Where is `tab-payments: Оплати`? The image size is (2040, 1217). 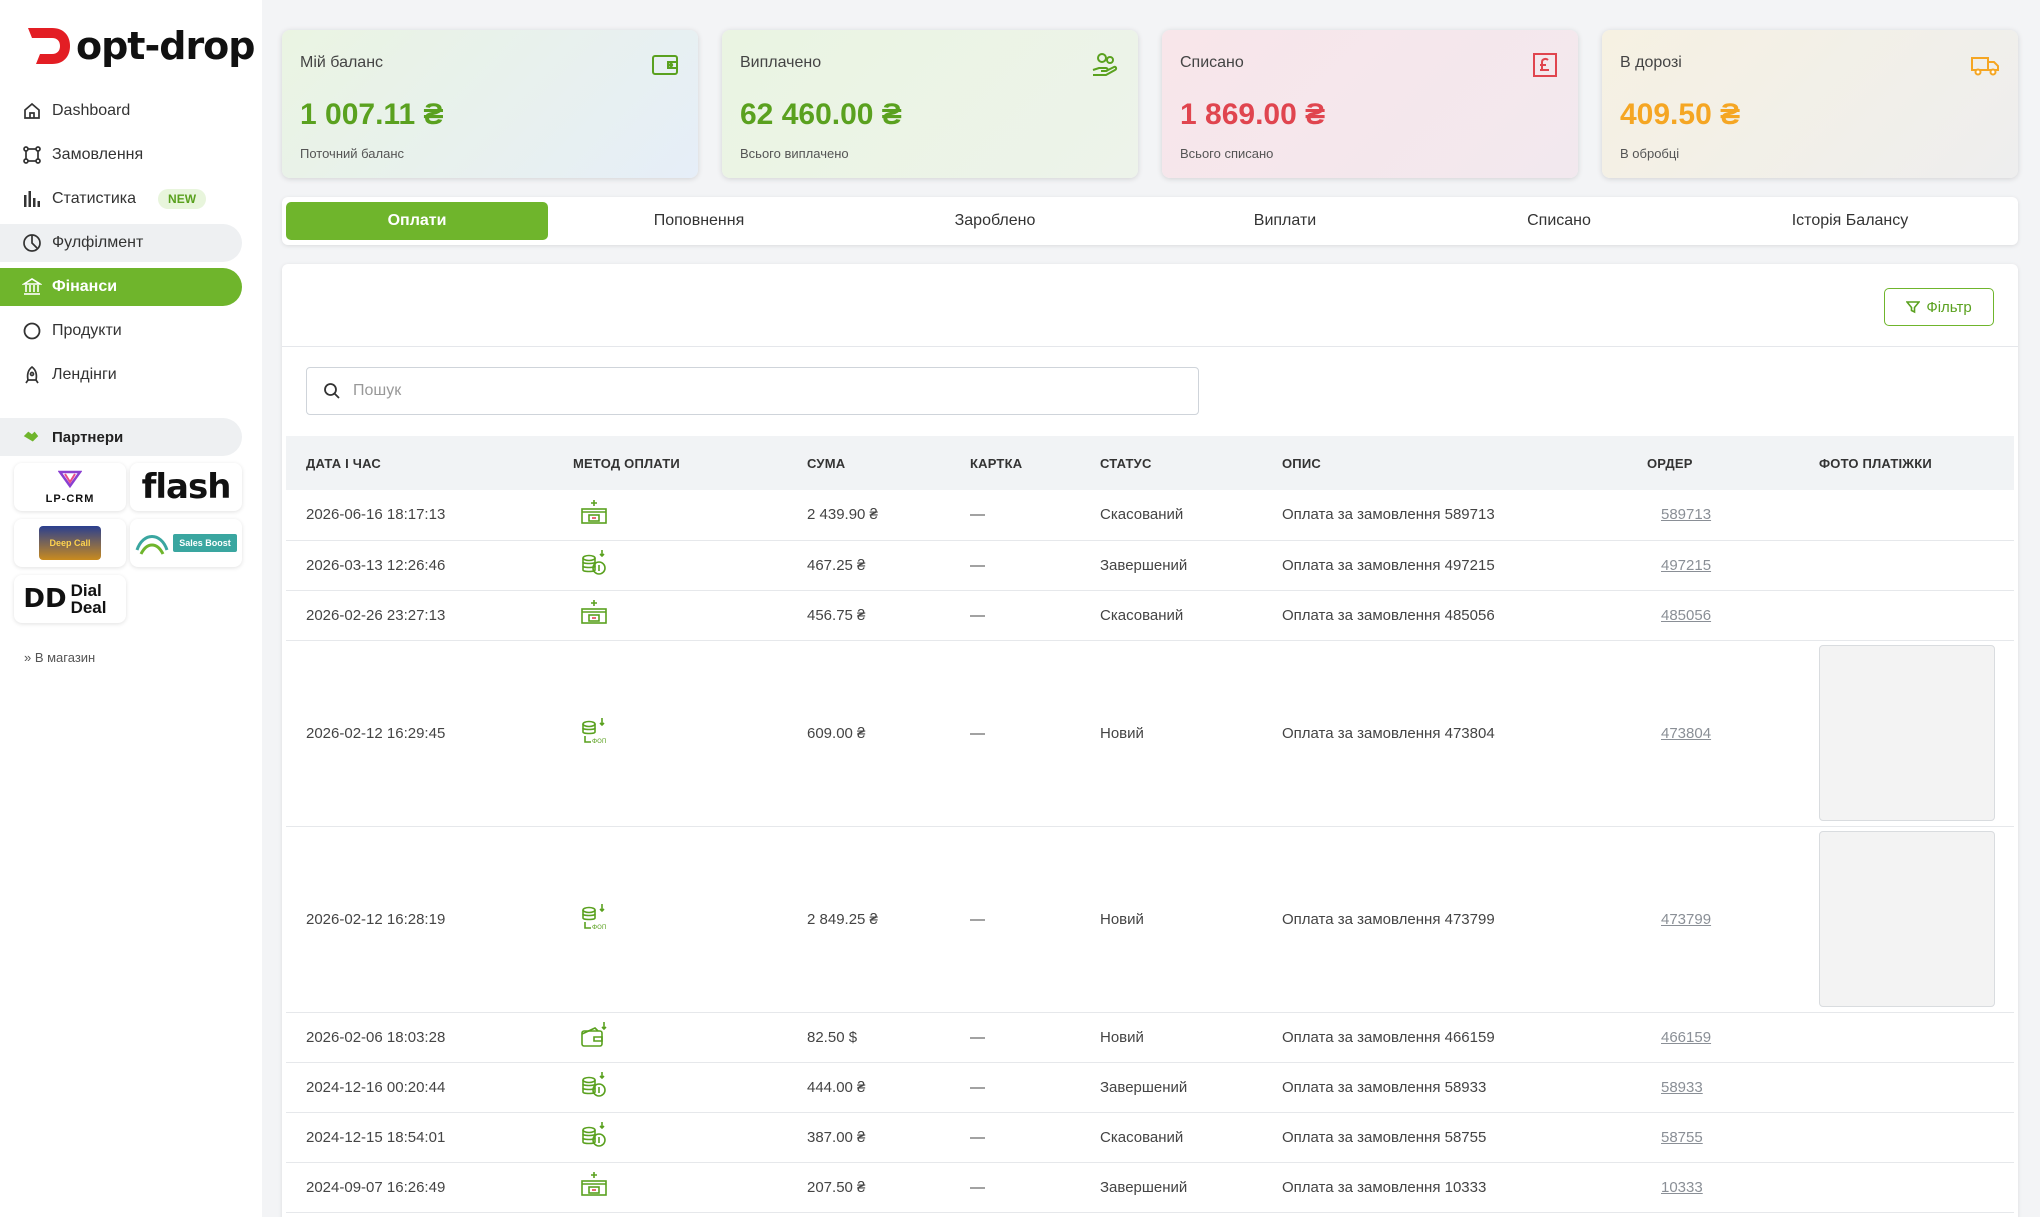
tab-payments: Оплати is located at coordinates (417, 221).